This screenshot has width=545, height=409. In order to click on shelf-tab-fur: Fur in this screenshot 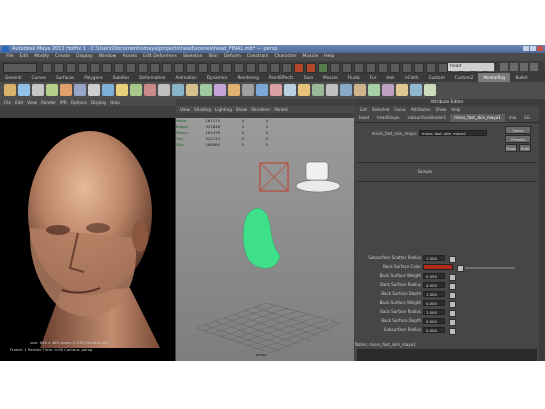, I will do `click(373, 77)`.